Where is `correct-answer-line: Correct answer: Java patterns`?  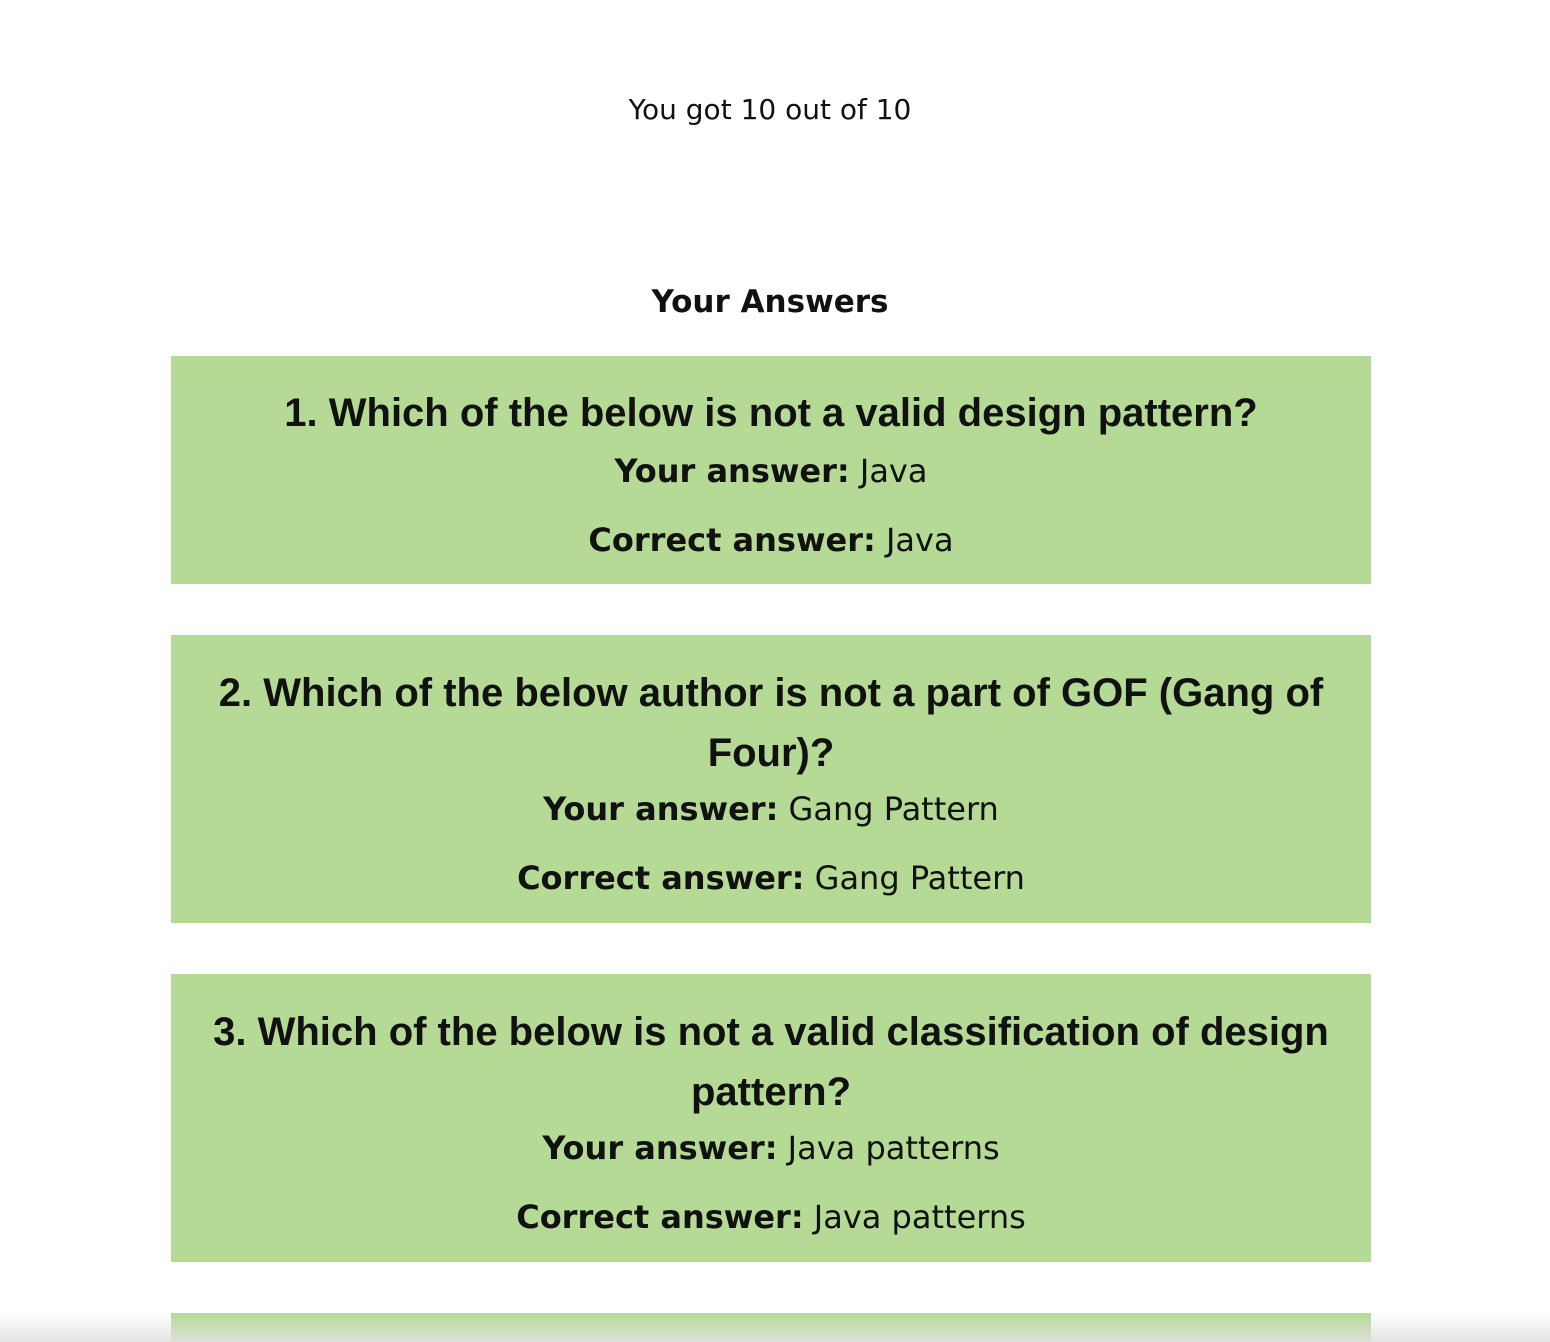 correct-answer-line: Correct answer: Java patterns is located at coordinates (771, 1217).